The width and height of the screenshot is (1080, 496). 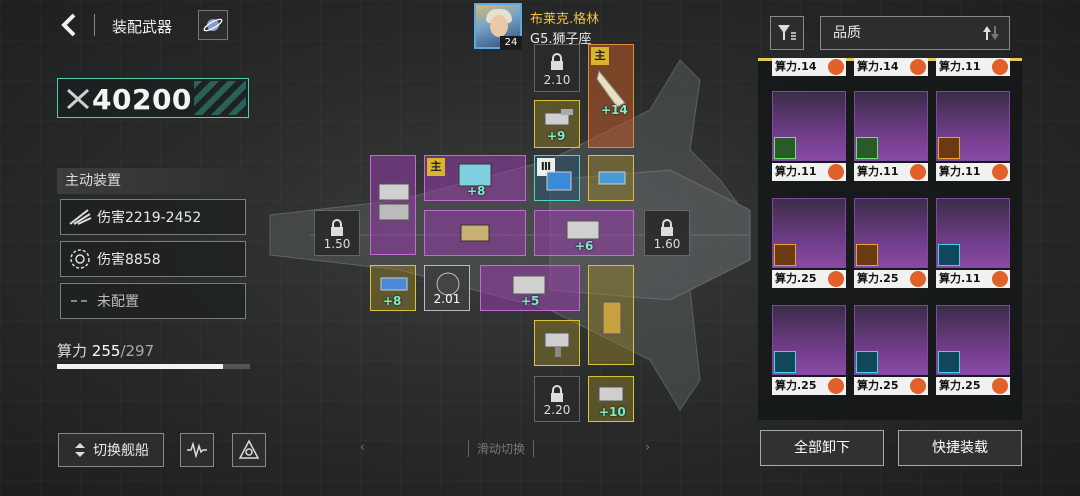 What do you see at coordinates (153, 259) in the screenshot?
I see `stat-row-damage: 伤害8858` at bounding box center [153, 259].